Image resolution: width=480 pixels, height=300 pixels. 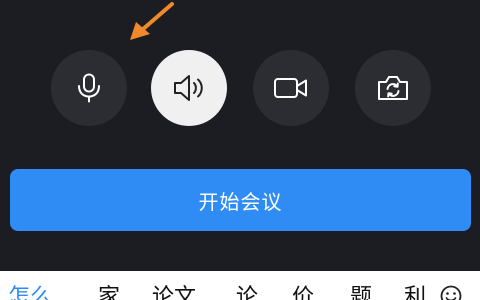 I want to click on keyboard-suggestion-bar: 怎么 家 论文 论 价 题 利, so click(x=240, y=285).